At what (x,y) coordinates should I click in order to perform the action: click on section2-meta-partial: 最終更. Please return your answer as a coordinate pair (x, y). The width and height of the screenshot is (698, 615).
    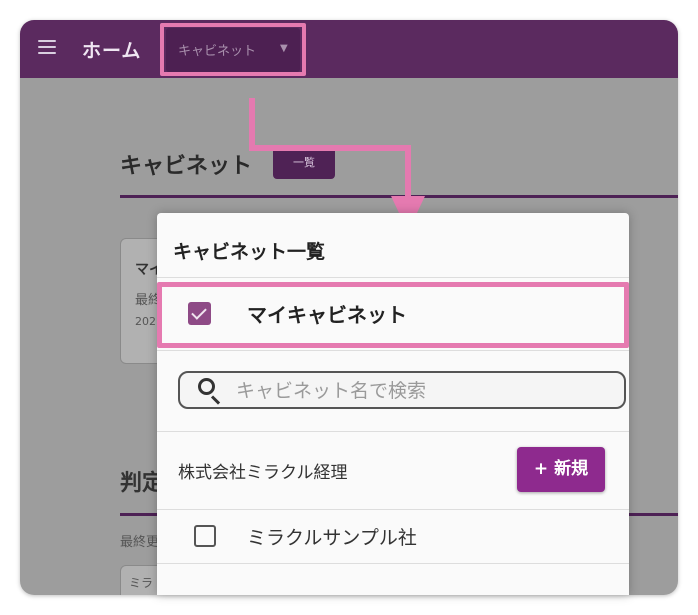
    Looking at the image, I should click on (140, 542).